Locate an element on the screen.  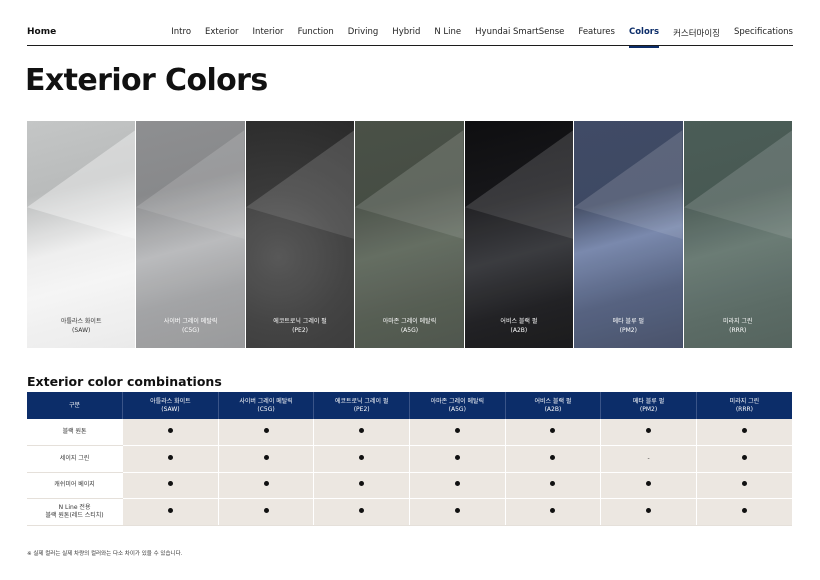
swatch-label: 사이버 그레이 메탈릭 (C5G) is located at coordinates (190, 326).